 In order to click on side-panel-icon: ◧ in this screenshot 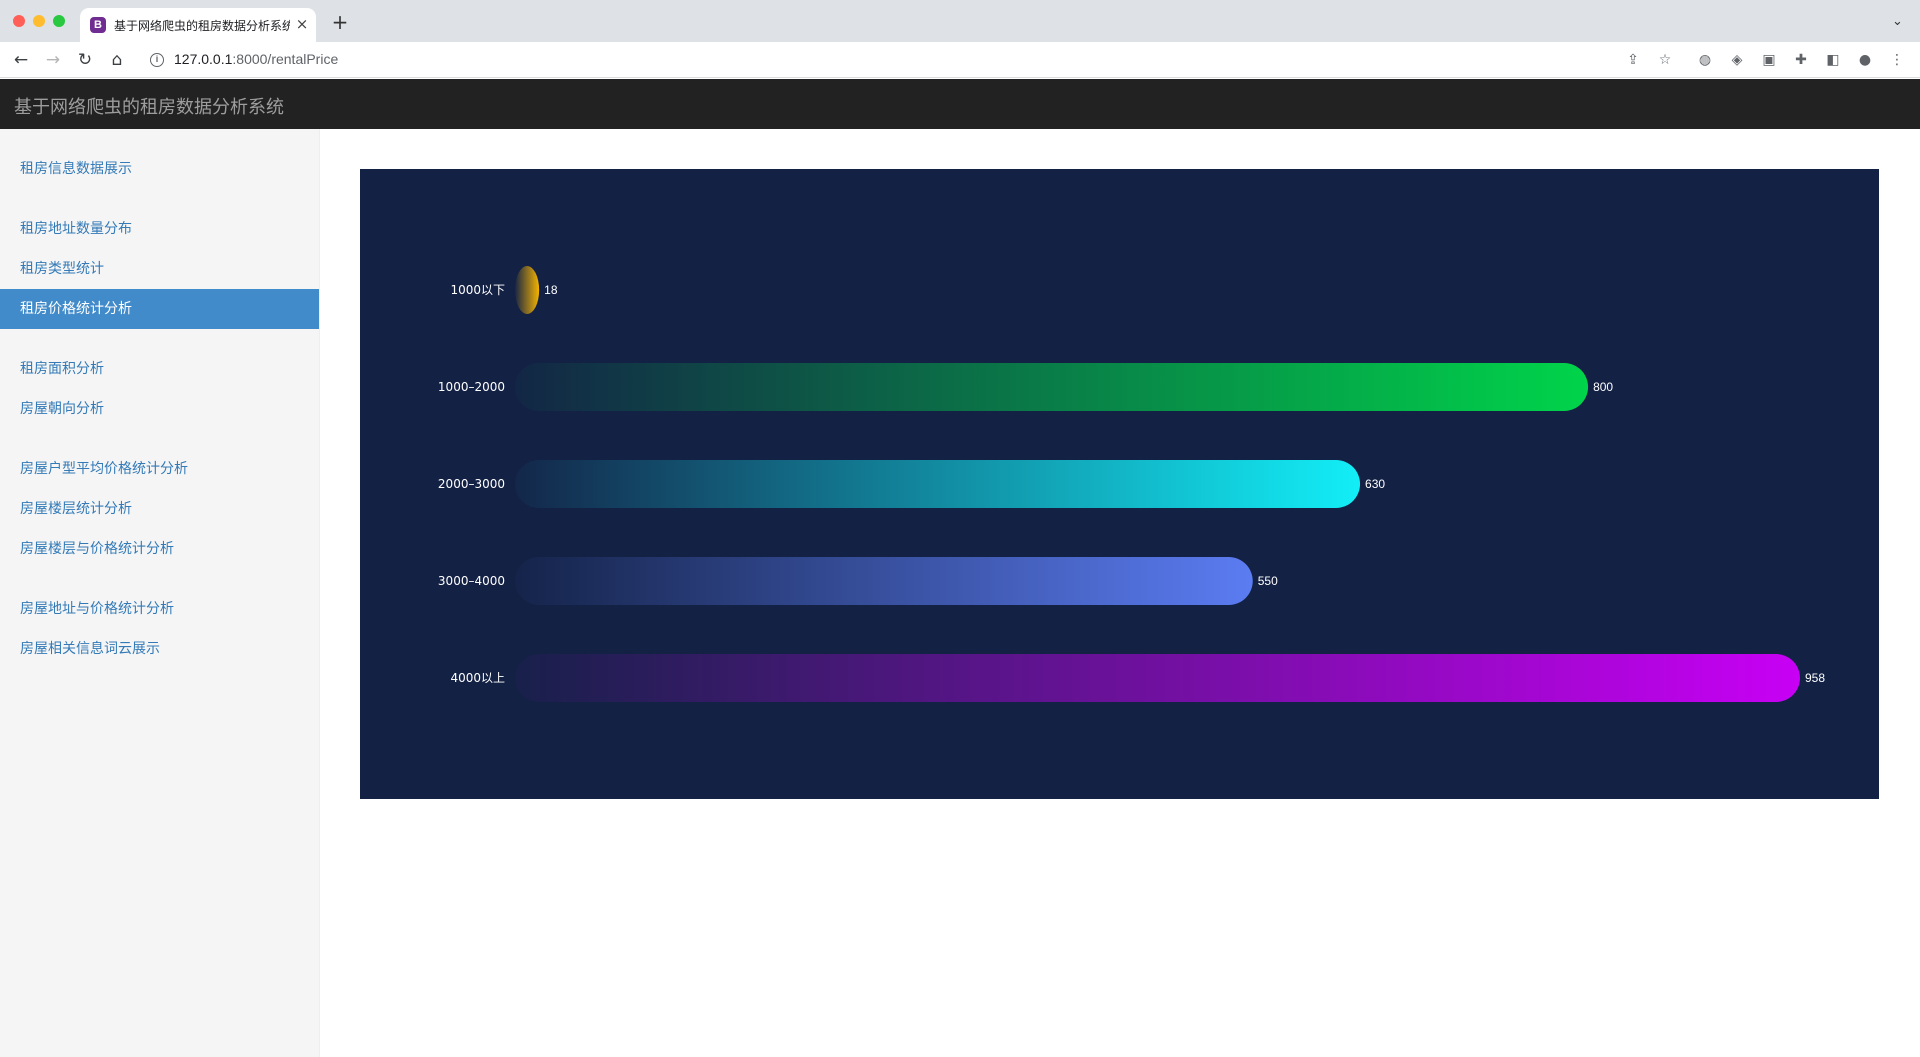, I will do `click(1833, 60)`.